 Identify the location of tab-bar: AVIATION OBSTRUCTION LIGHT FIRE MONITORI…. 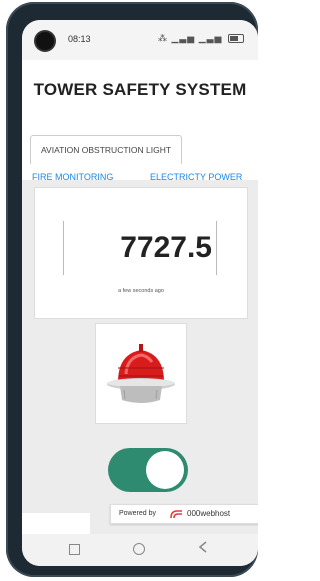
(140, 151).